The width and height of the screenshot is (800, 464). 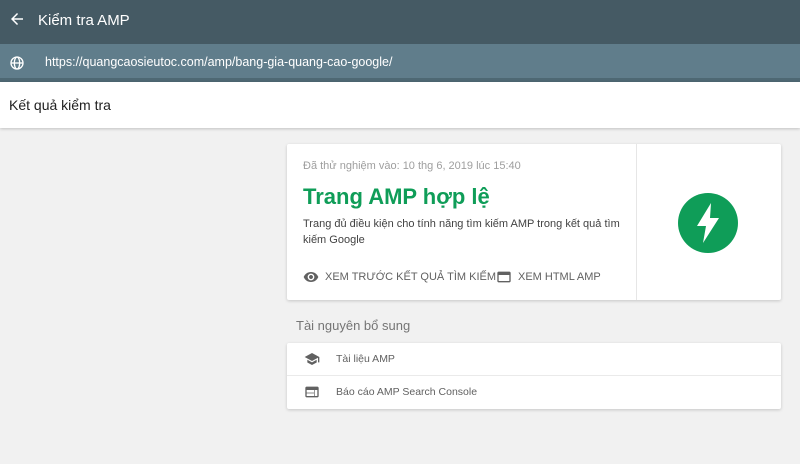 What do you see at coordinates (60, 105) in the screenshot?
I see `page-title: Kết quả kiểm tra` at bounding box center [60, 105].